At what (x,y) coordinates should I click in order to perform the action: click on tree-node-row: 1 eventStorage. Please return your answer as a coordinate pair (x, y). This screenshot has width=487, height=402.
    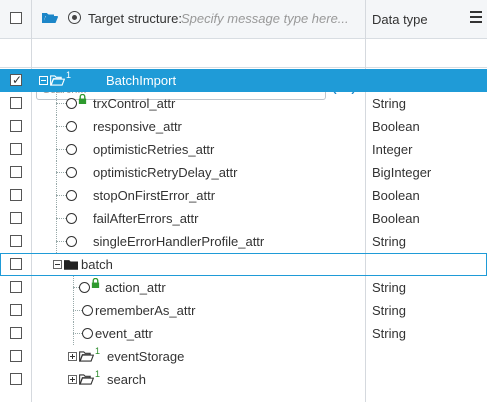
    Looking at the image, I should click on (243, 356).